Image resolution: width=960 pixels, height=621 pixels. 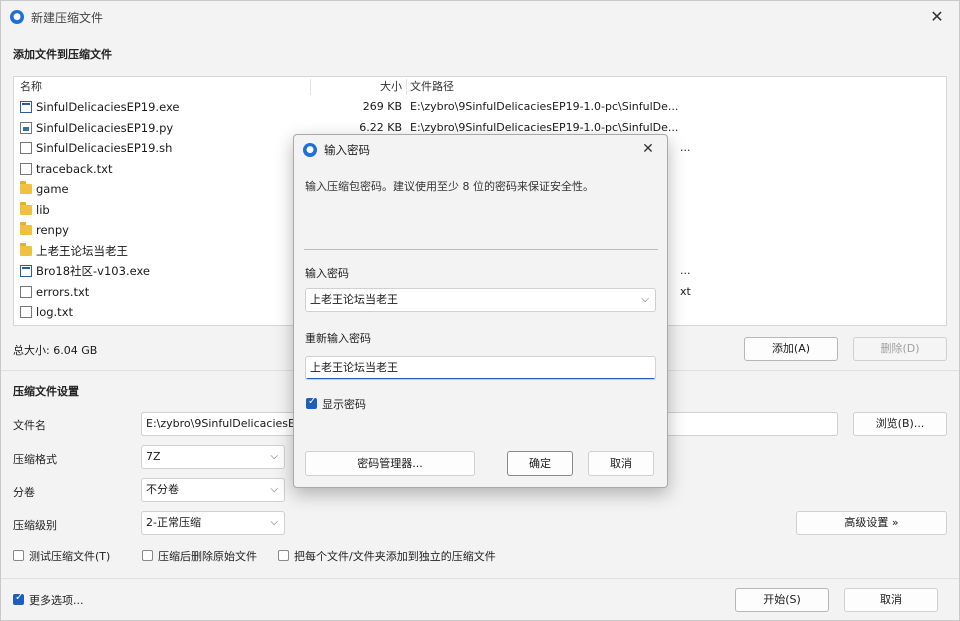 I want to click on settings-heading: 压缩文件设置, so click(x=46, y=391).